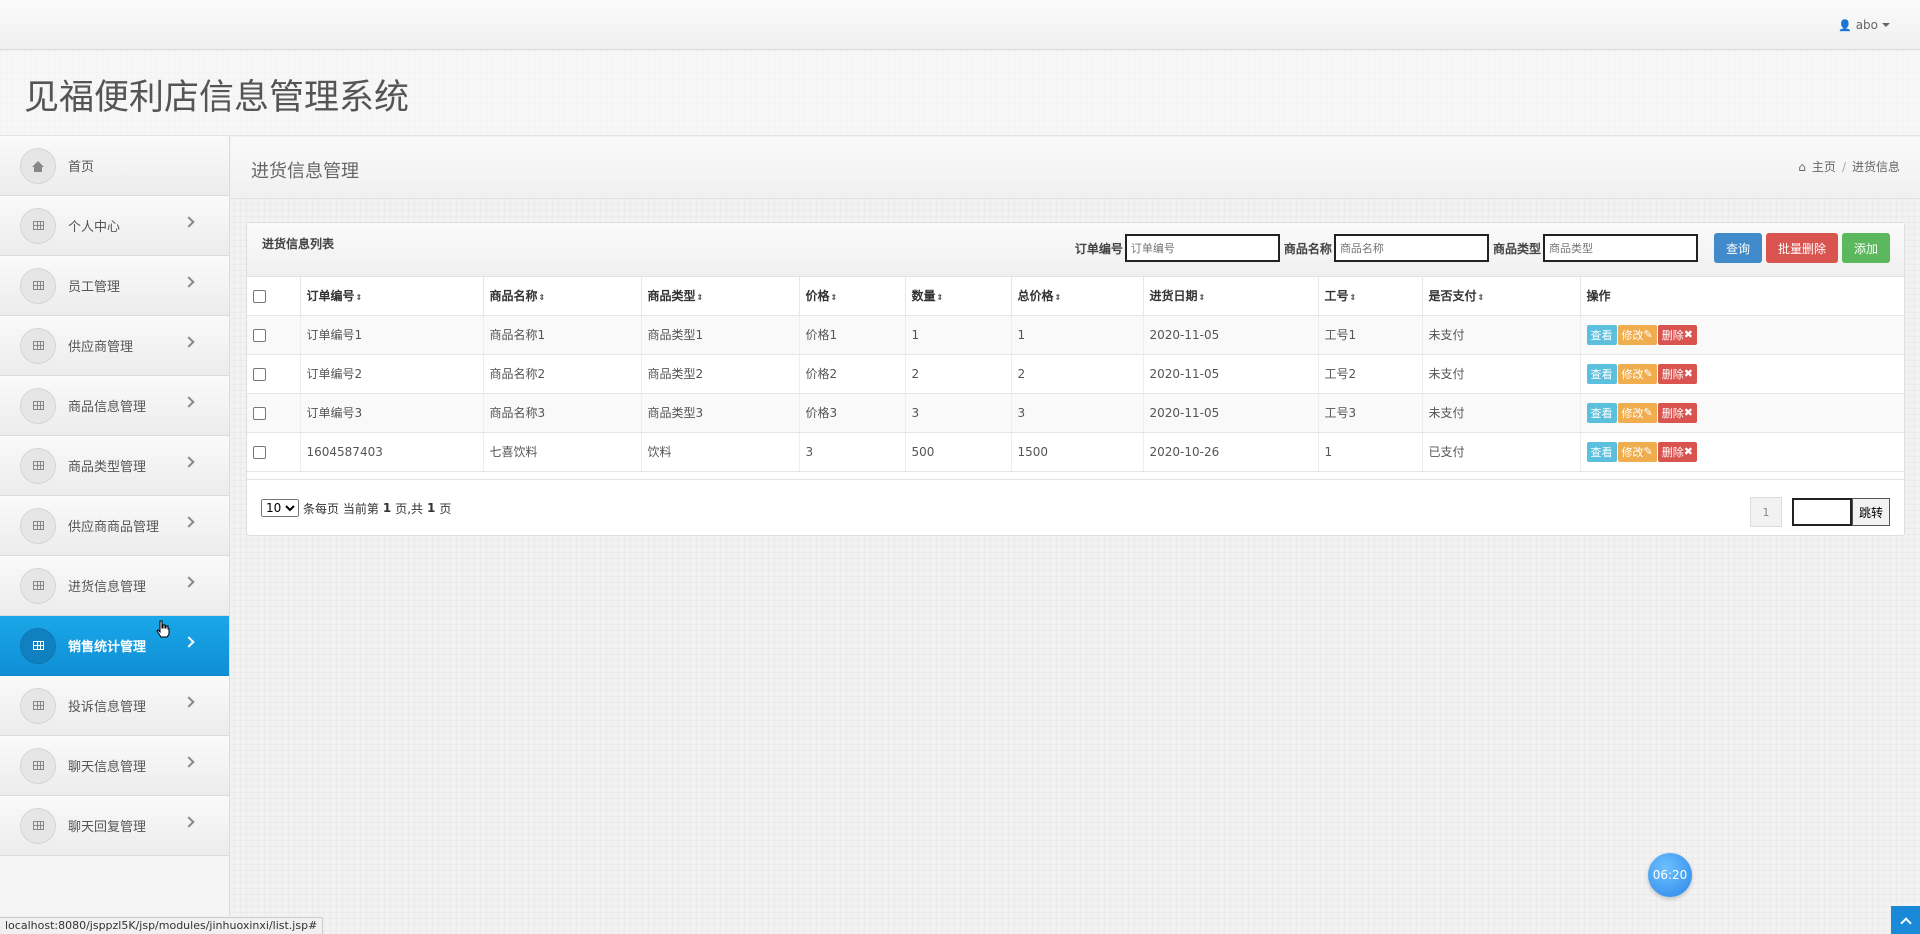 The width and height of the screenshot is (1920, 934). I want to click on sidebar-item-8: 销售统计管理, so click(114, 646).